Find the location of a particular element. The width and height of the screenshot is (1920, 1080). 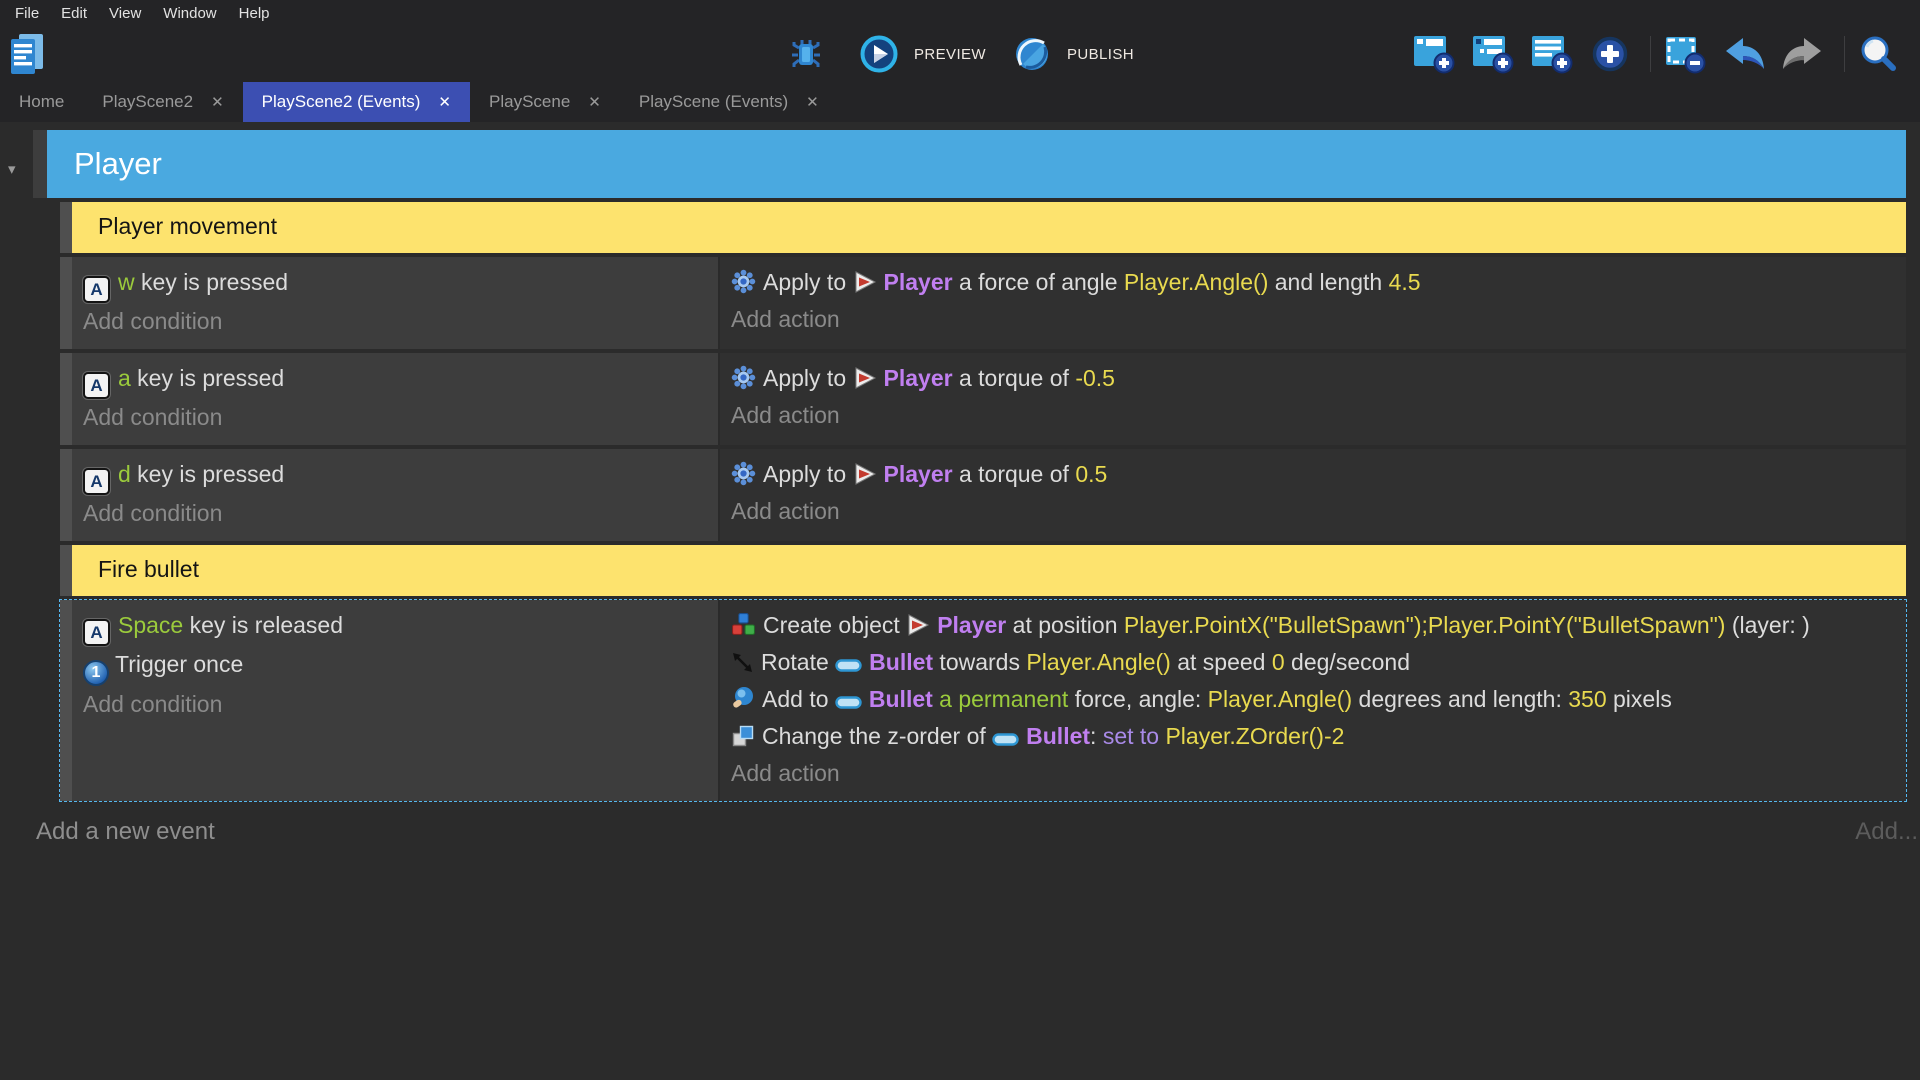

text-token: Create object is located at coordinates (835, 625).